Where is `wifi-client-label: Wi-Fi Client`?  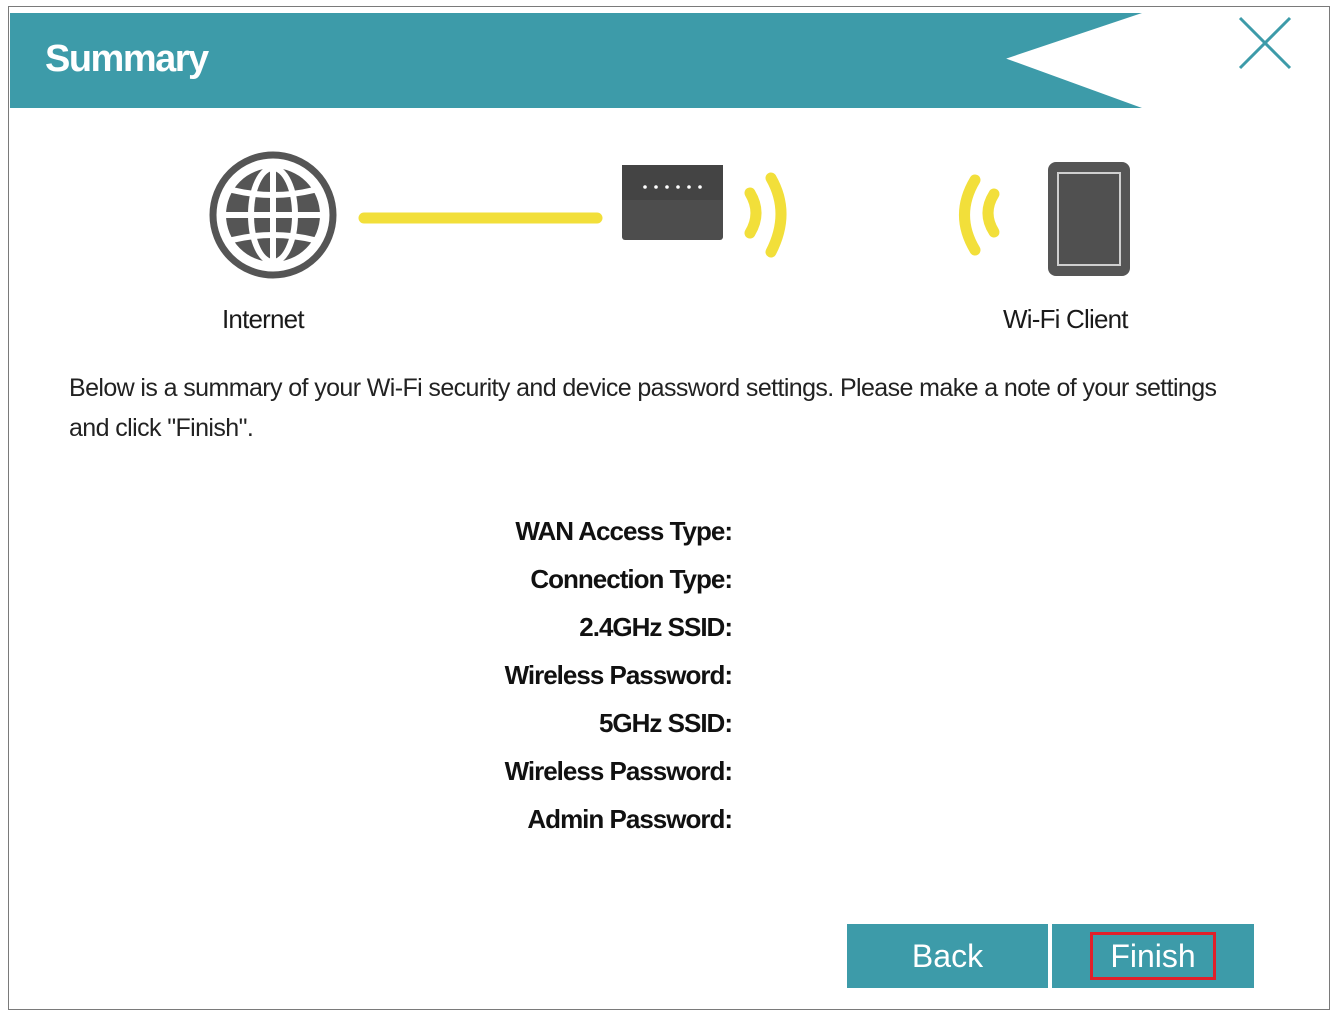
wifi-client-label: Wi-Fi Client is located at coordinates (1066, 319).